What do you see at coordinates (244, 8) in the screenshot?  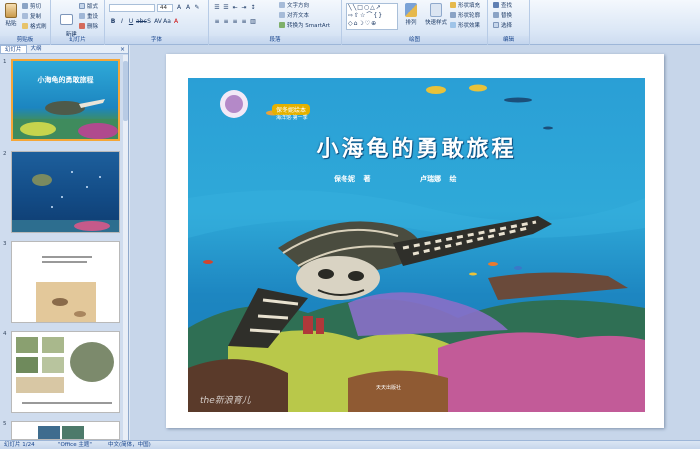 I see `increase-indent-icon: ⇥` at bounding box center [244, 8].